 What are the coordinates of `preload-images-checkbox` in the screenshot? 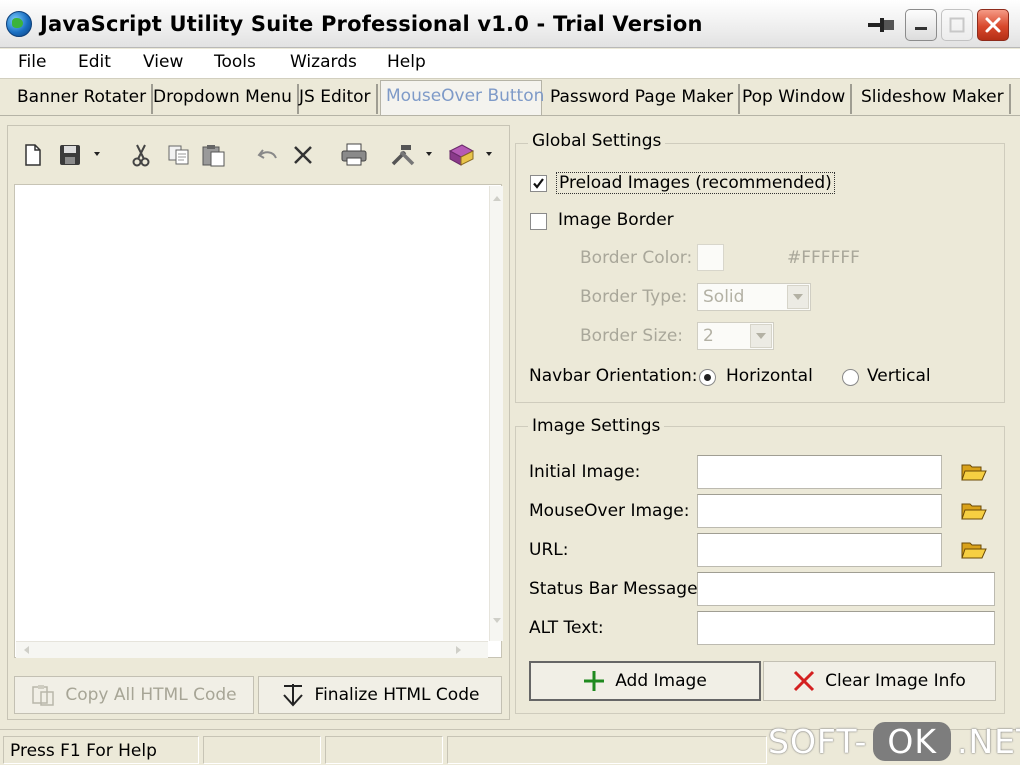 It's located at (538, 183).